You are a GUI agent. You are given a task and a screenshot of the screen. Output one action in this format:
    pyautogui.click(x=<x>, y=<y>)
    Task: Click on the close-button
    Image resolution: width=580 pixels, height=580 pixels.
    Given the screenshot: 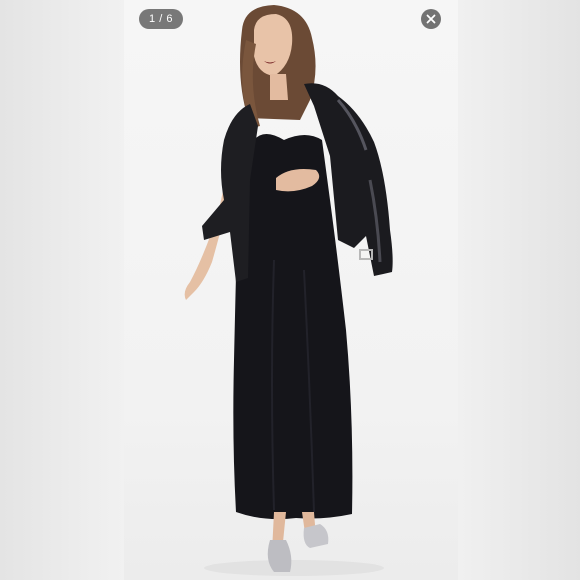 What is the action you would take?
    pyautogui.click(x=431, y=19)
    